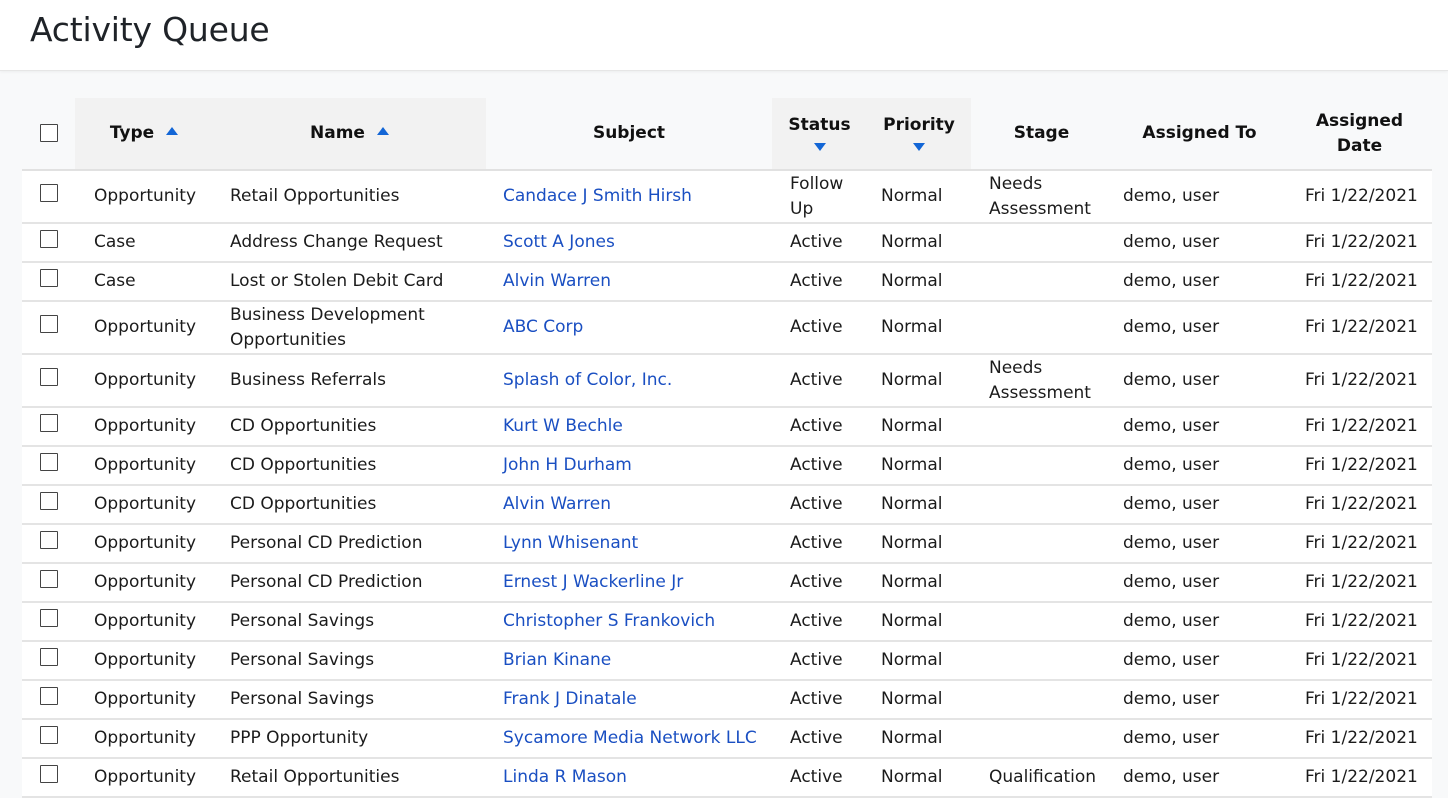 The image size is (1448, 798). I want to click on header-select-all, so click(48, 134).